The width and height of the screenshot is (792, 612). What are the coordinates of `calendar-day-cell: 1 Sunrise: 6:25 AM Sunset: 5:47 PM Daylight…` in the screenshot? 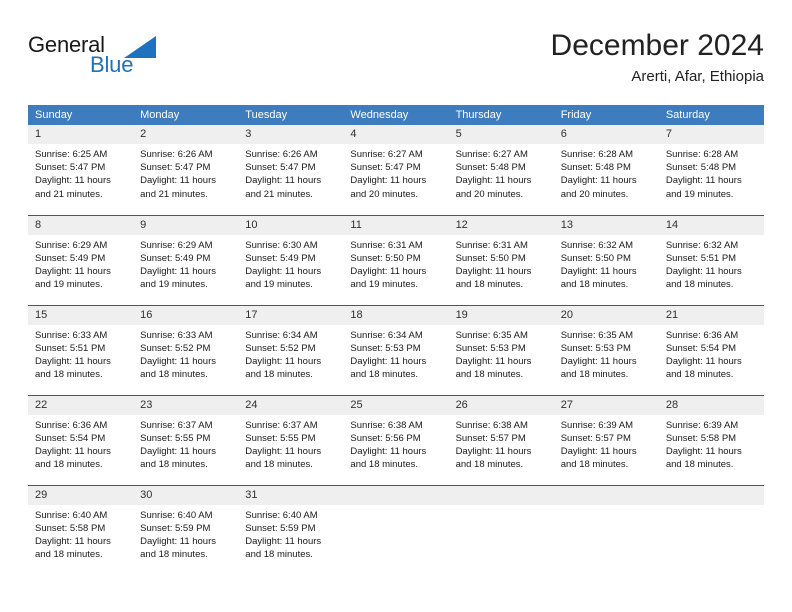 It's located at (81, 170).